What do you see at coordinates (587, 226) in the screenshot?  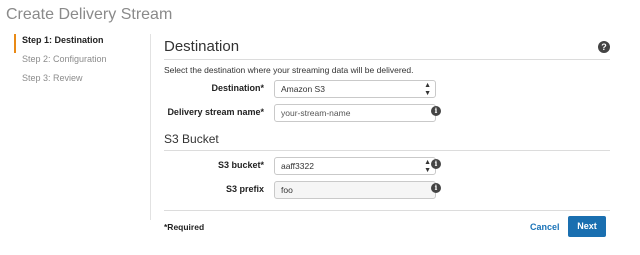 I see `next-button: Next` at bounding box center [587, 226].